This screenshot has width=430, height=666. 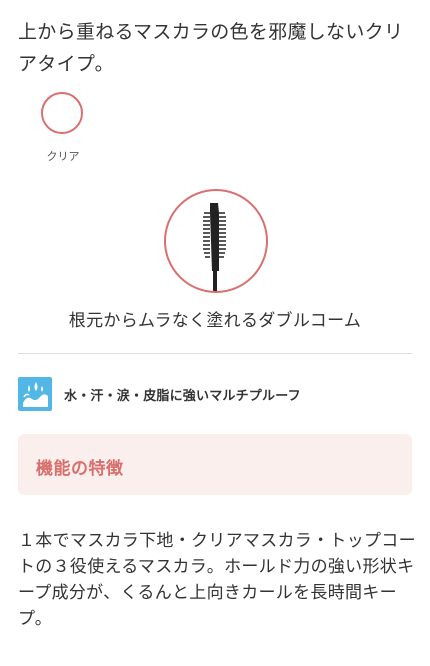 What do you see at coordinates (214, 247) in the screenshot?
I see `mascara-brush-icon` at bounding box center [214, 247].